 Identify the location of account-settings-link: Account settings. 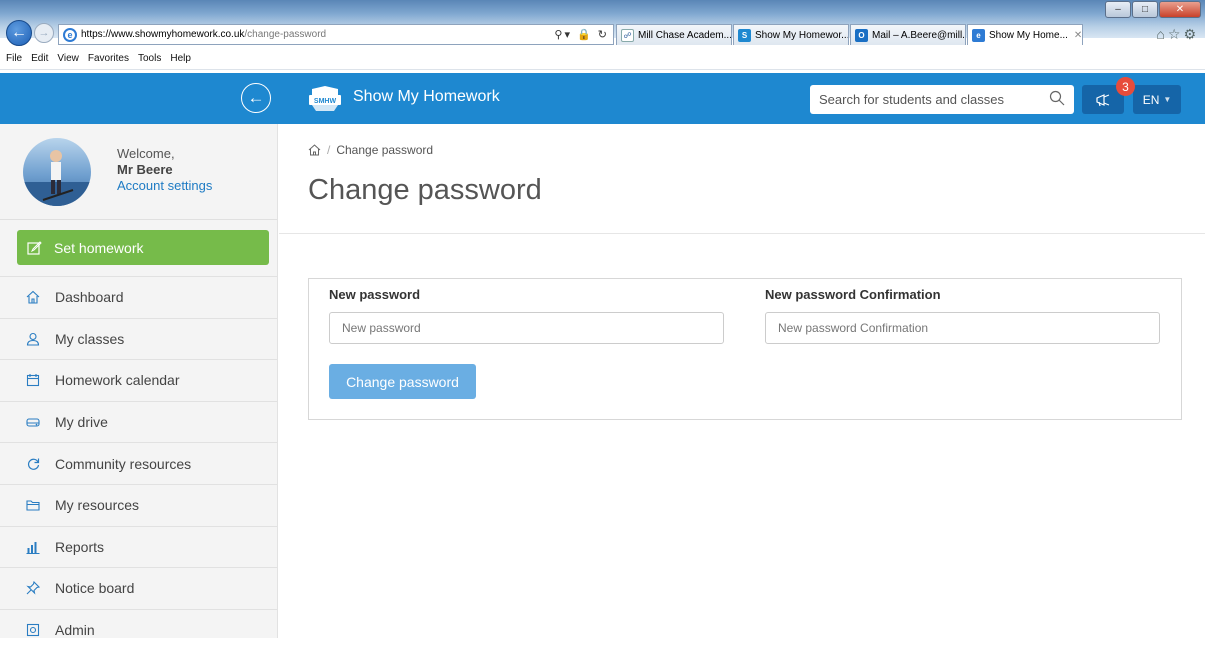
(164, 186).